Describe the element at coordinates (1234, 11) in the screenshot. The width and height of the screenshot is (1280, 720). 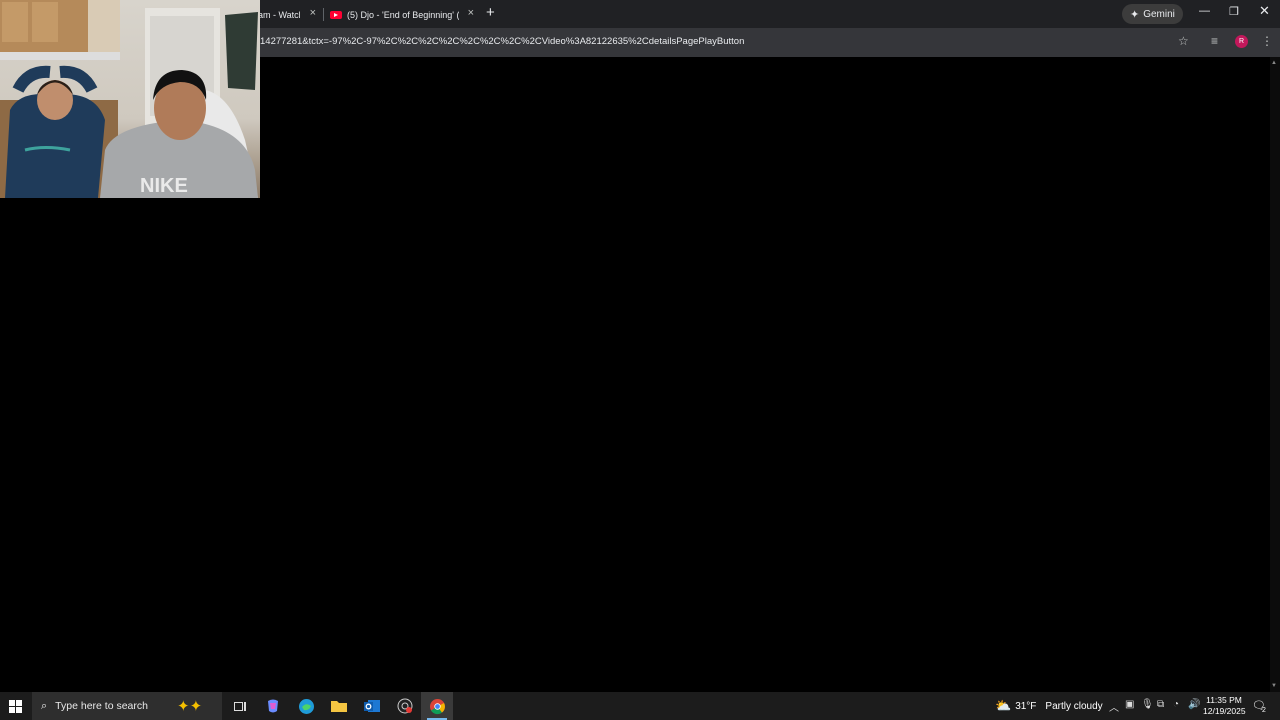
I see `restore-icon: ❐` at that location.